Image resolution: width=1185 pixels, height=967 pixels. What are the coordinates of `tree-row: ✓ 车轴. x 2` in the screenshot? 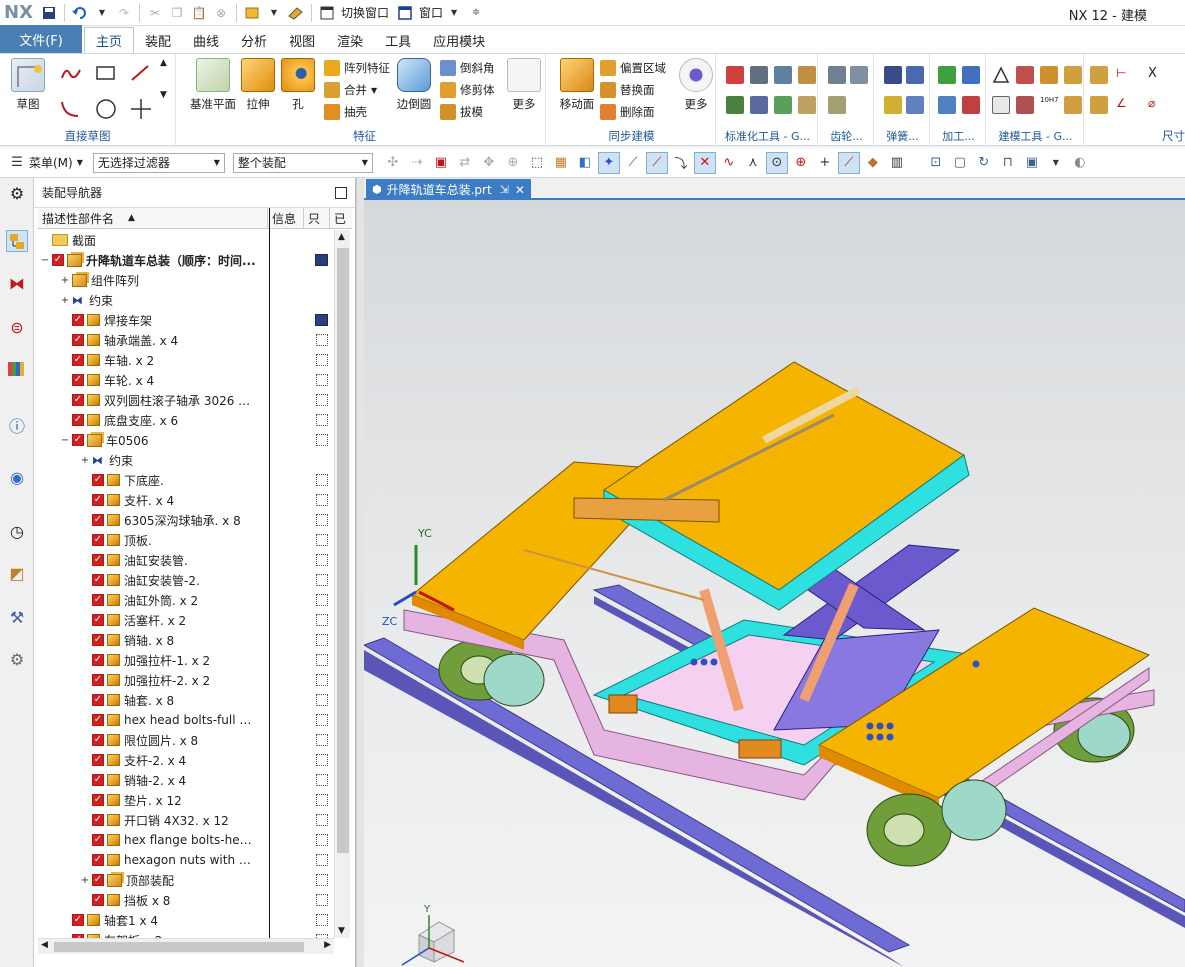 It's located at (188, 360).